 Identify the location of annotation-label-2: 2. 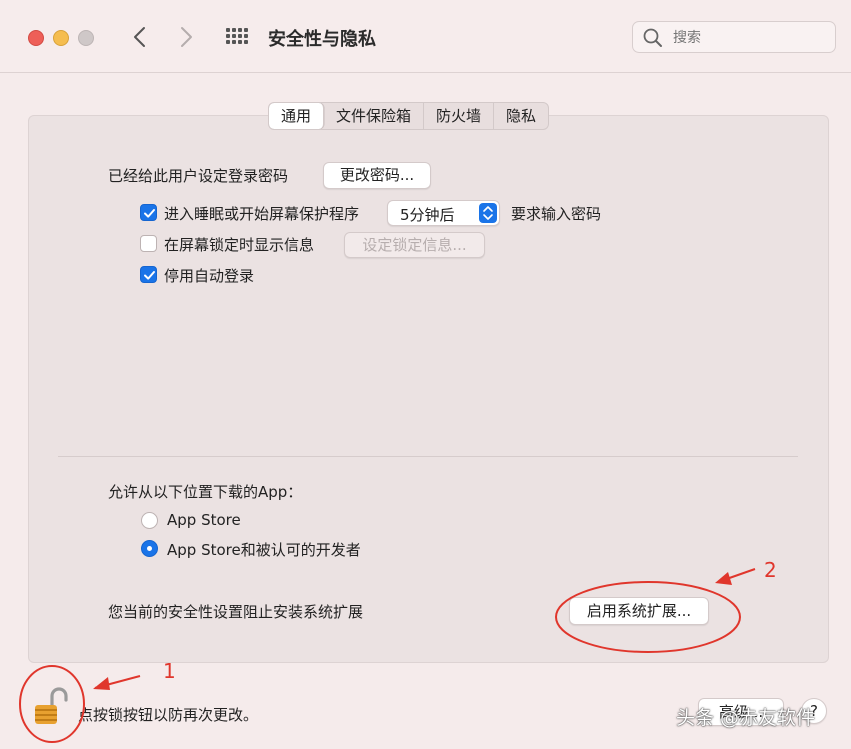
(770, 570).